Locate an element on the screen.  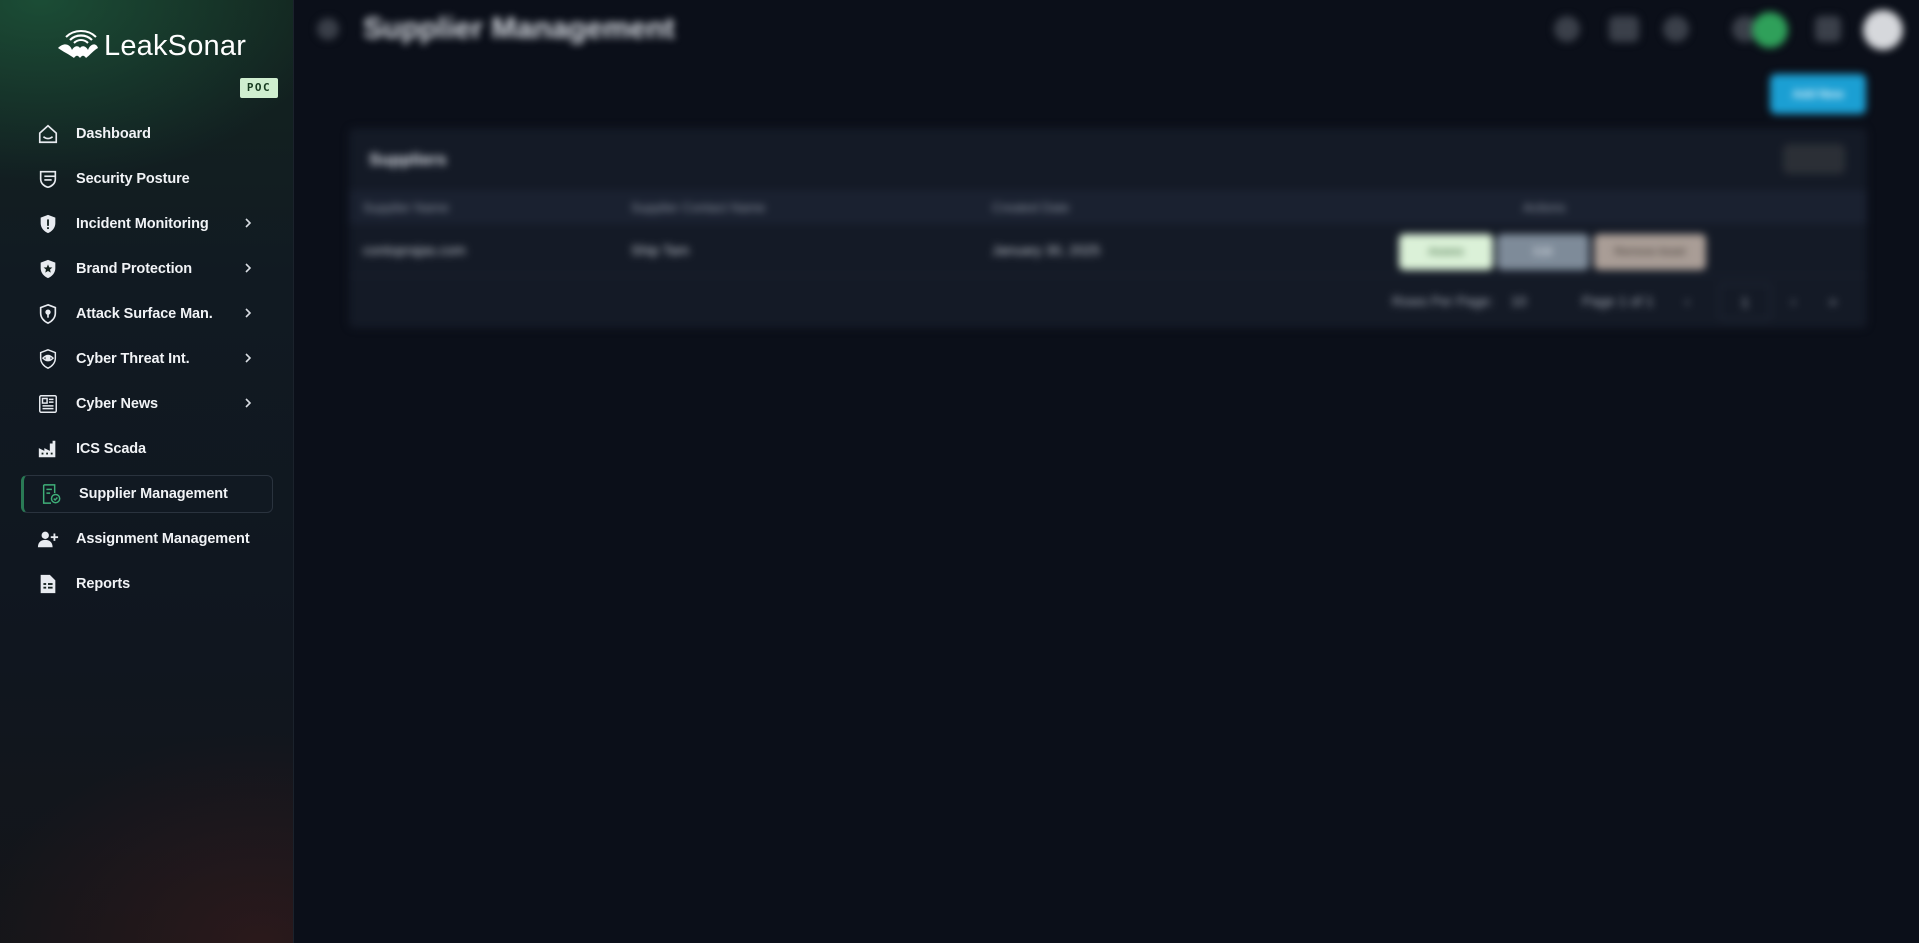
brand-logo: LeakSonar is located at coordinates (151, 46).